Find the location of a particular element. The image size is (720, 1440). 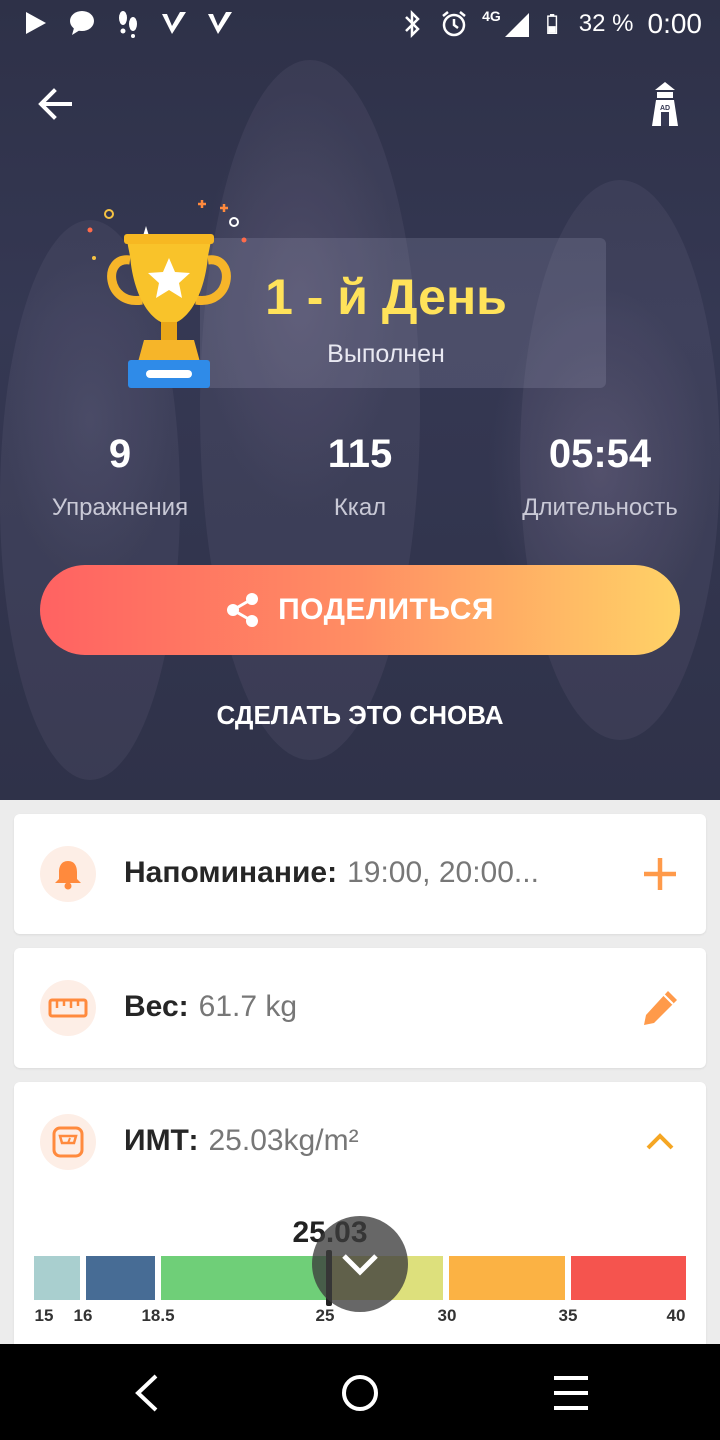

alarm-icon is located at coordinates (454, 24).